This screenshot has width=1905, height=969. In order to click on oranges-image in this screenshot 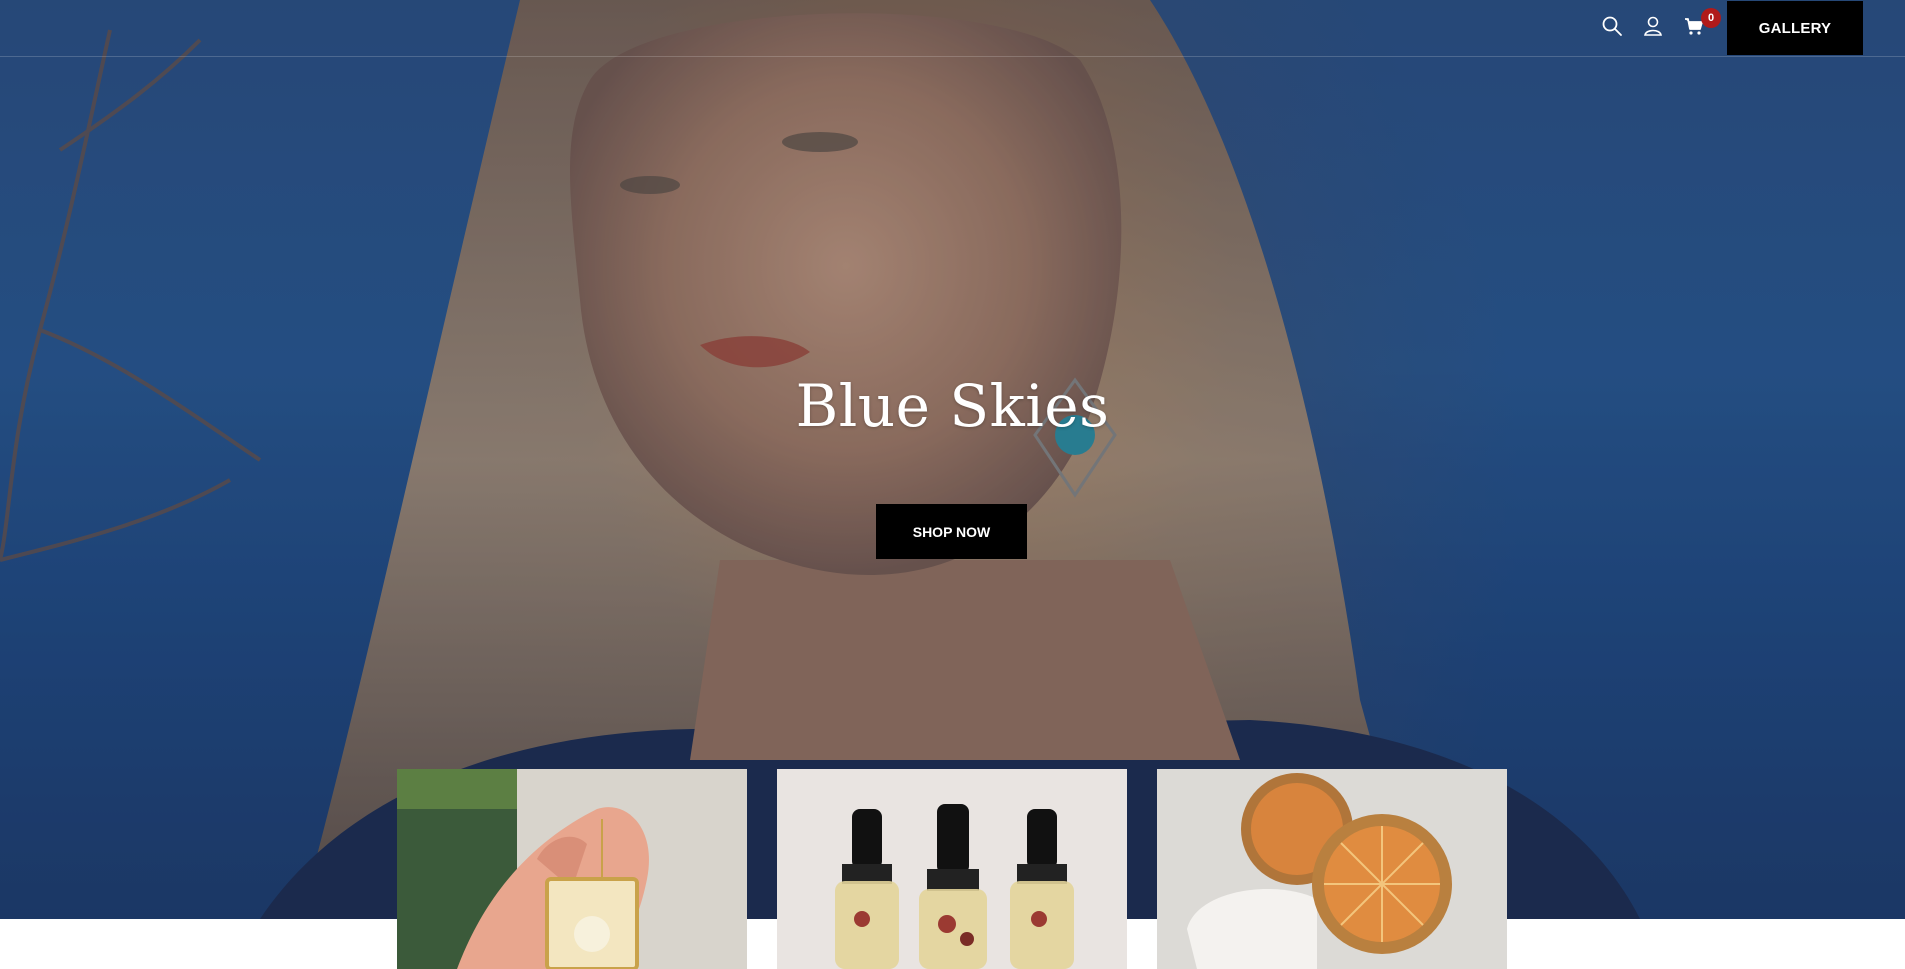, I will do `click(1332, 869)`.